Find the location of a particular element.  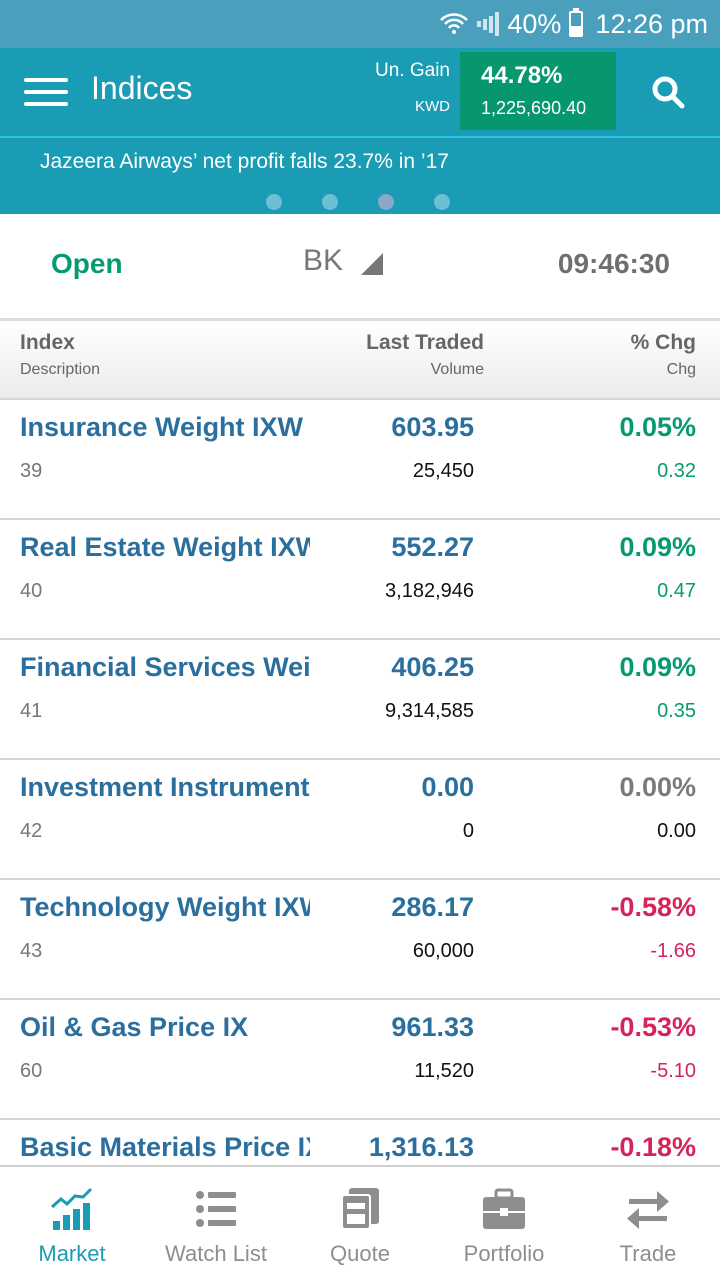

header-volume: Volume is located at coordinates (457, 369).